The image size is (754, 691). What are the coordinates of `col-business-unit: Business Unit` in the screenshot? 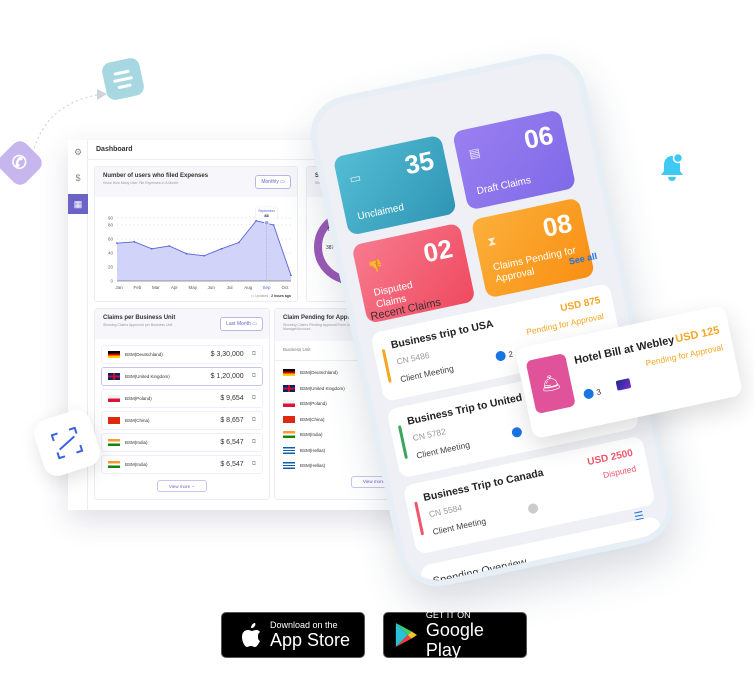 It's located at (297, 350).